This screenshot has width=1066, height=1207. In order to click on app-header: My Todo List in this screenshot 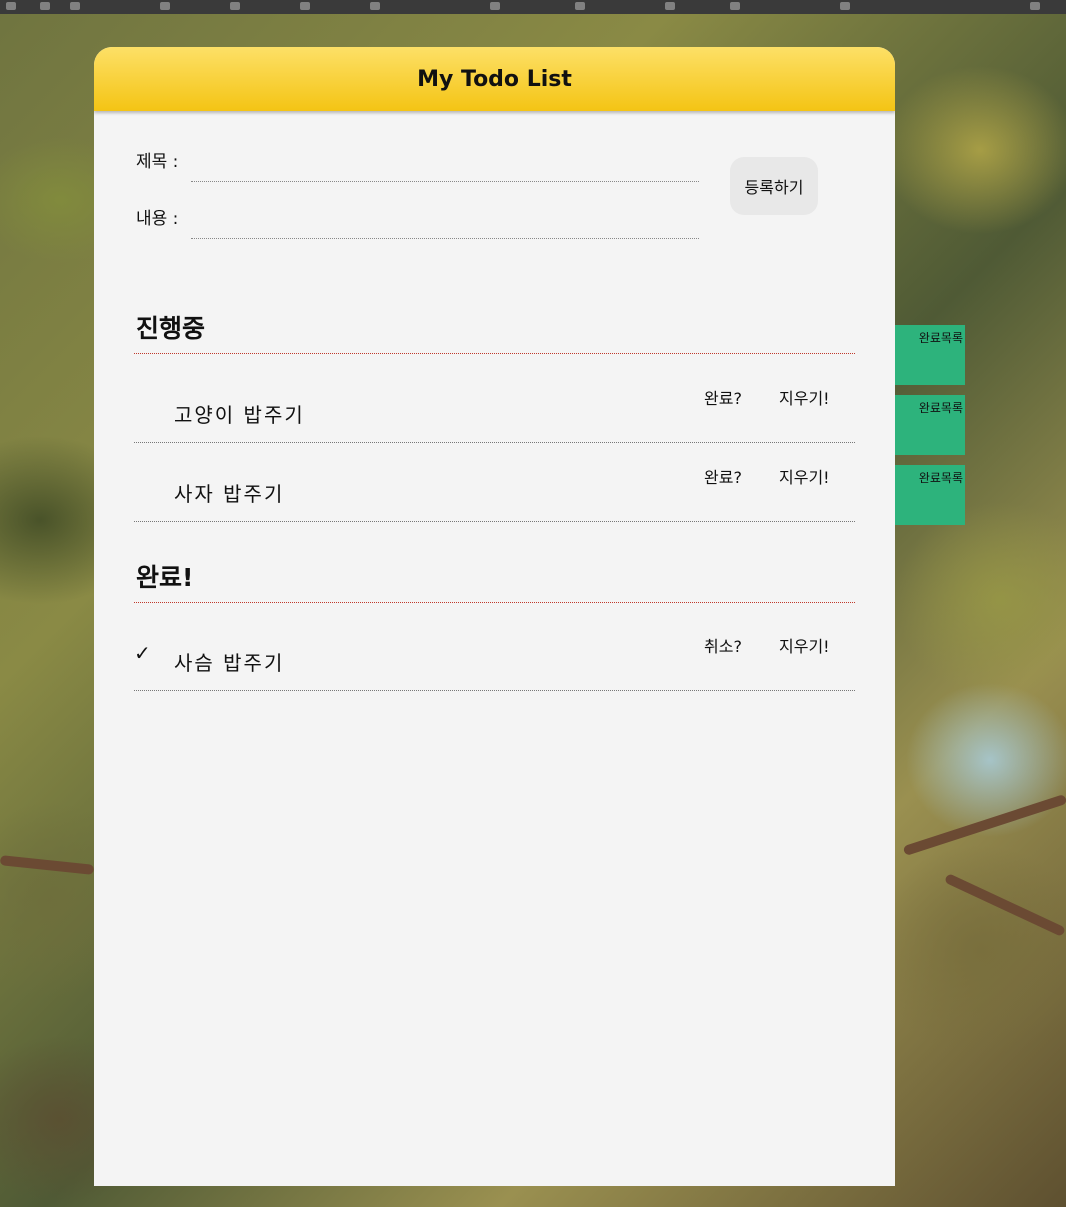, I will do `click(494, 79)`.